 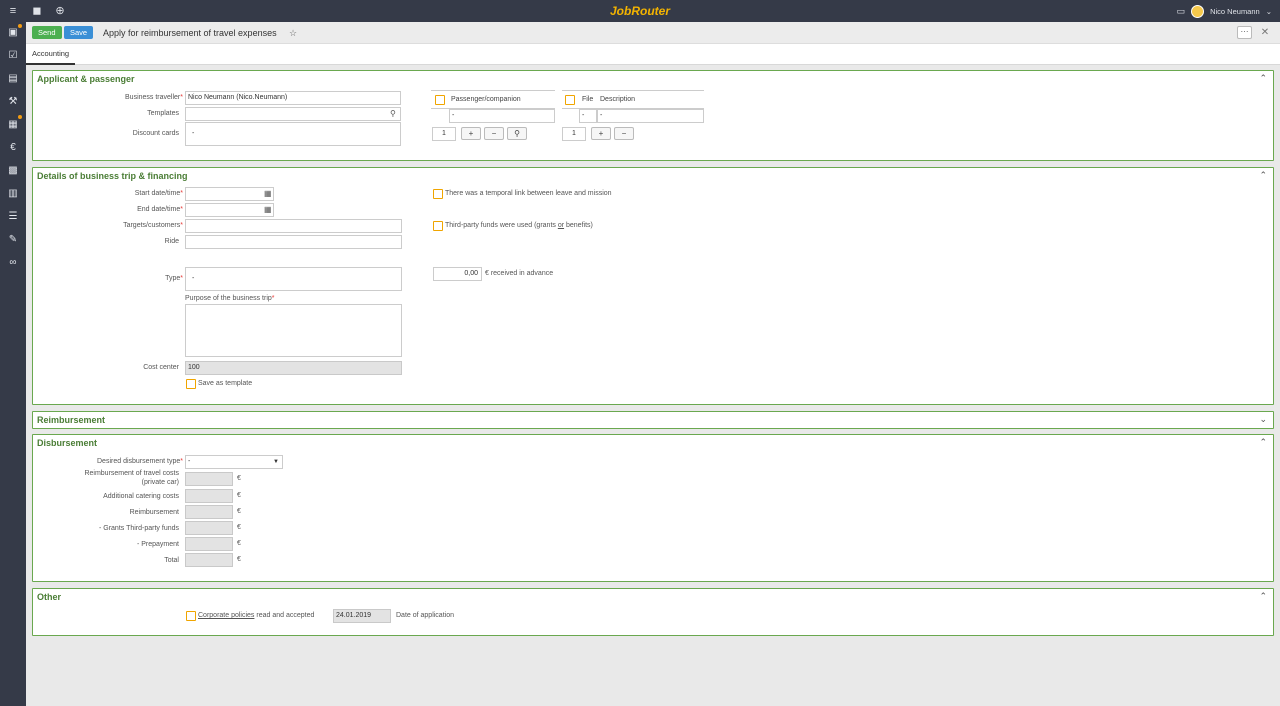 What do you see at coordinates (1181, 11) in the screenshot?
I see `clipboard-icon: ▭` at bounding box center [1181, 11].